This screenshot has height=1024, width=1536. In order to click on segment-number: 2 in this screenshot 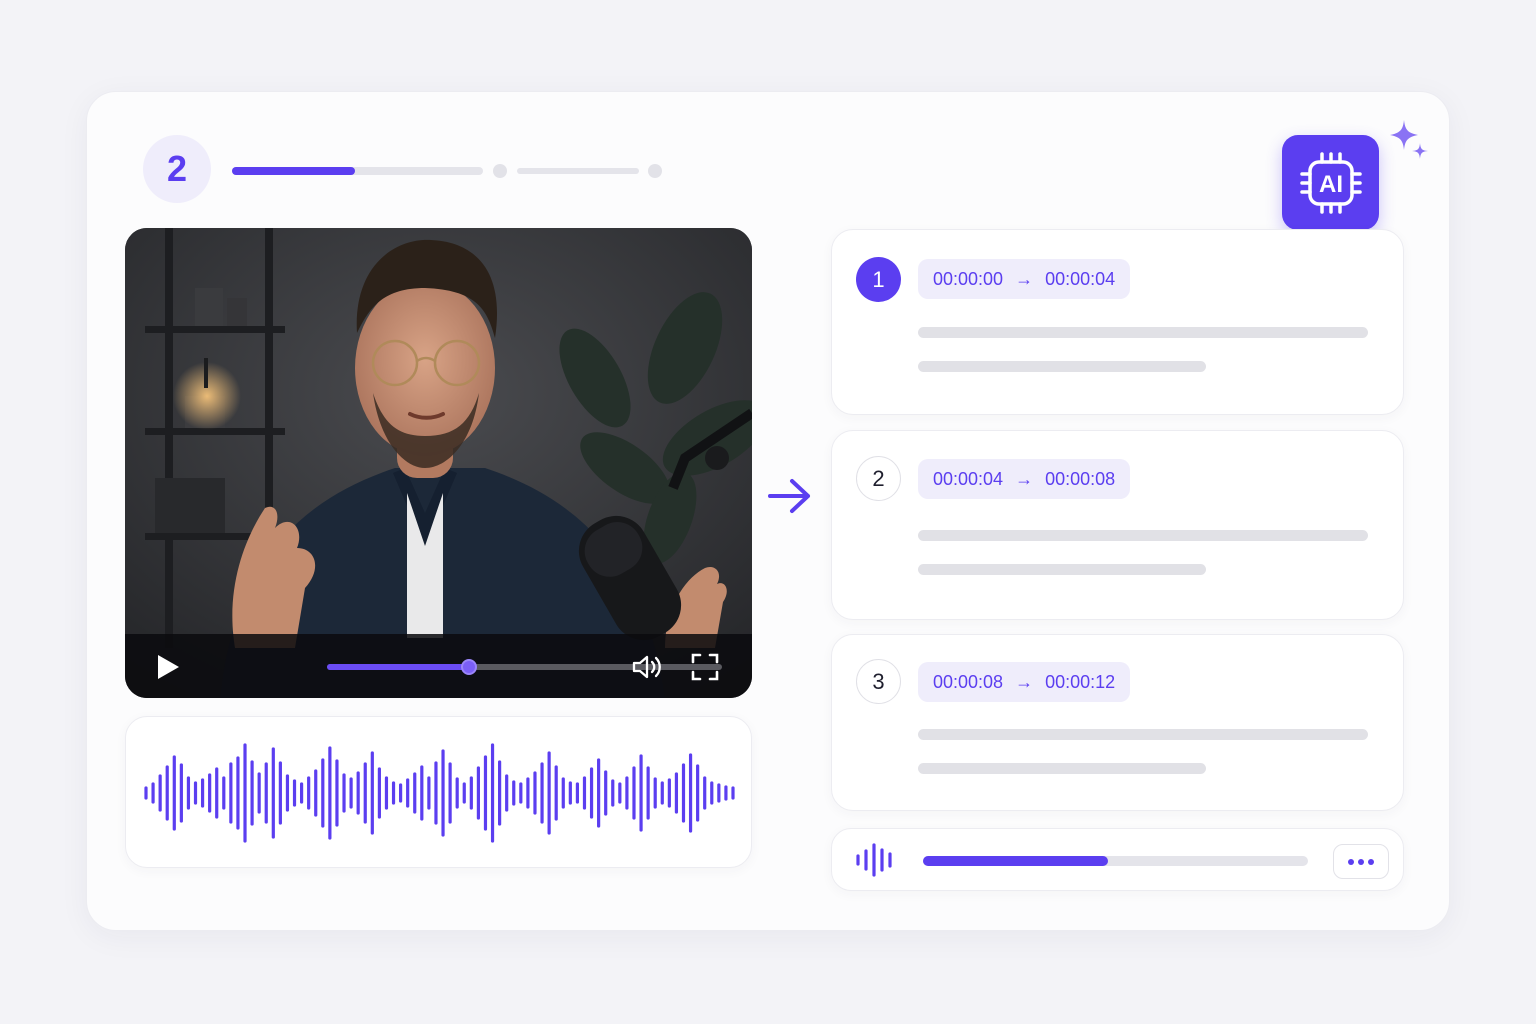, I will do `click(878, 478)`.